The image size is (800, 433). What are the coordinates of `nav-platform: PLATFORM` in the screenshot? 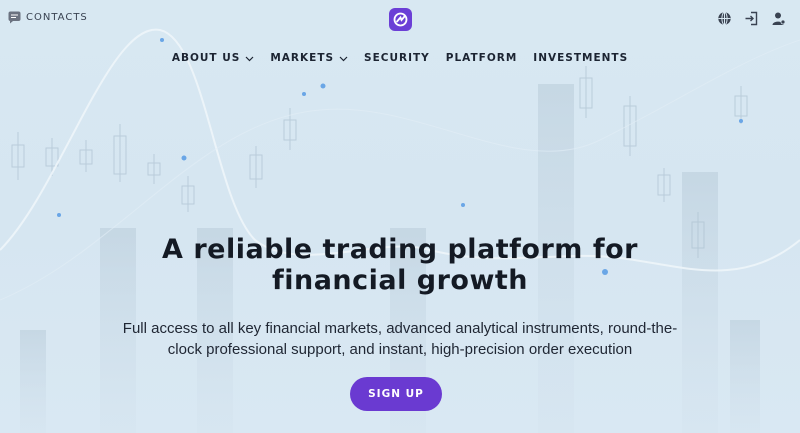 It's located at (482, 58).